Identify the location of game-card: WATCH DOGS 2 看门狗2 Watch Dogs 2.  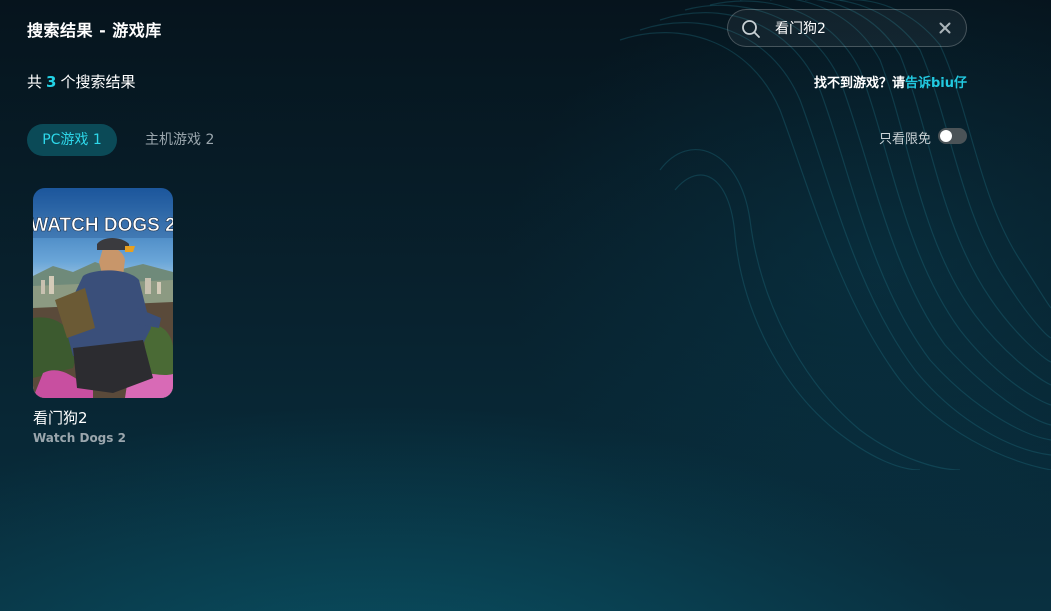
(103, 316).